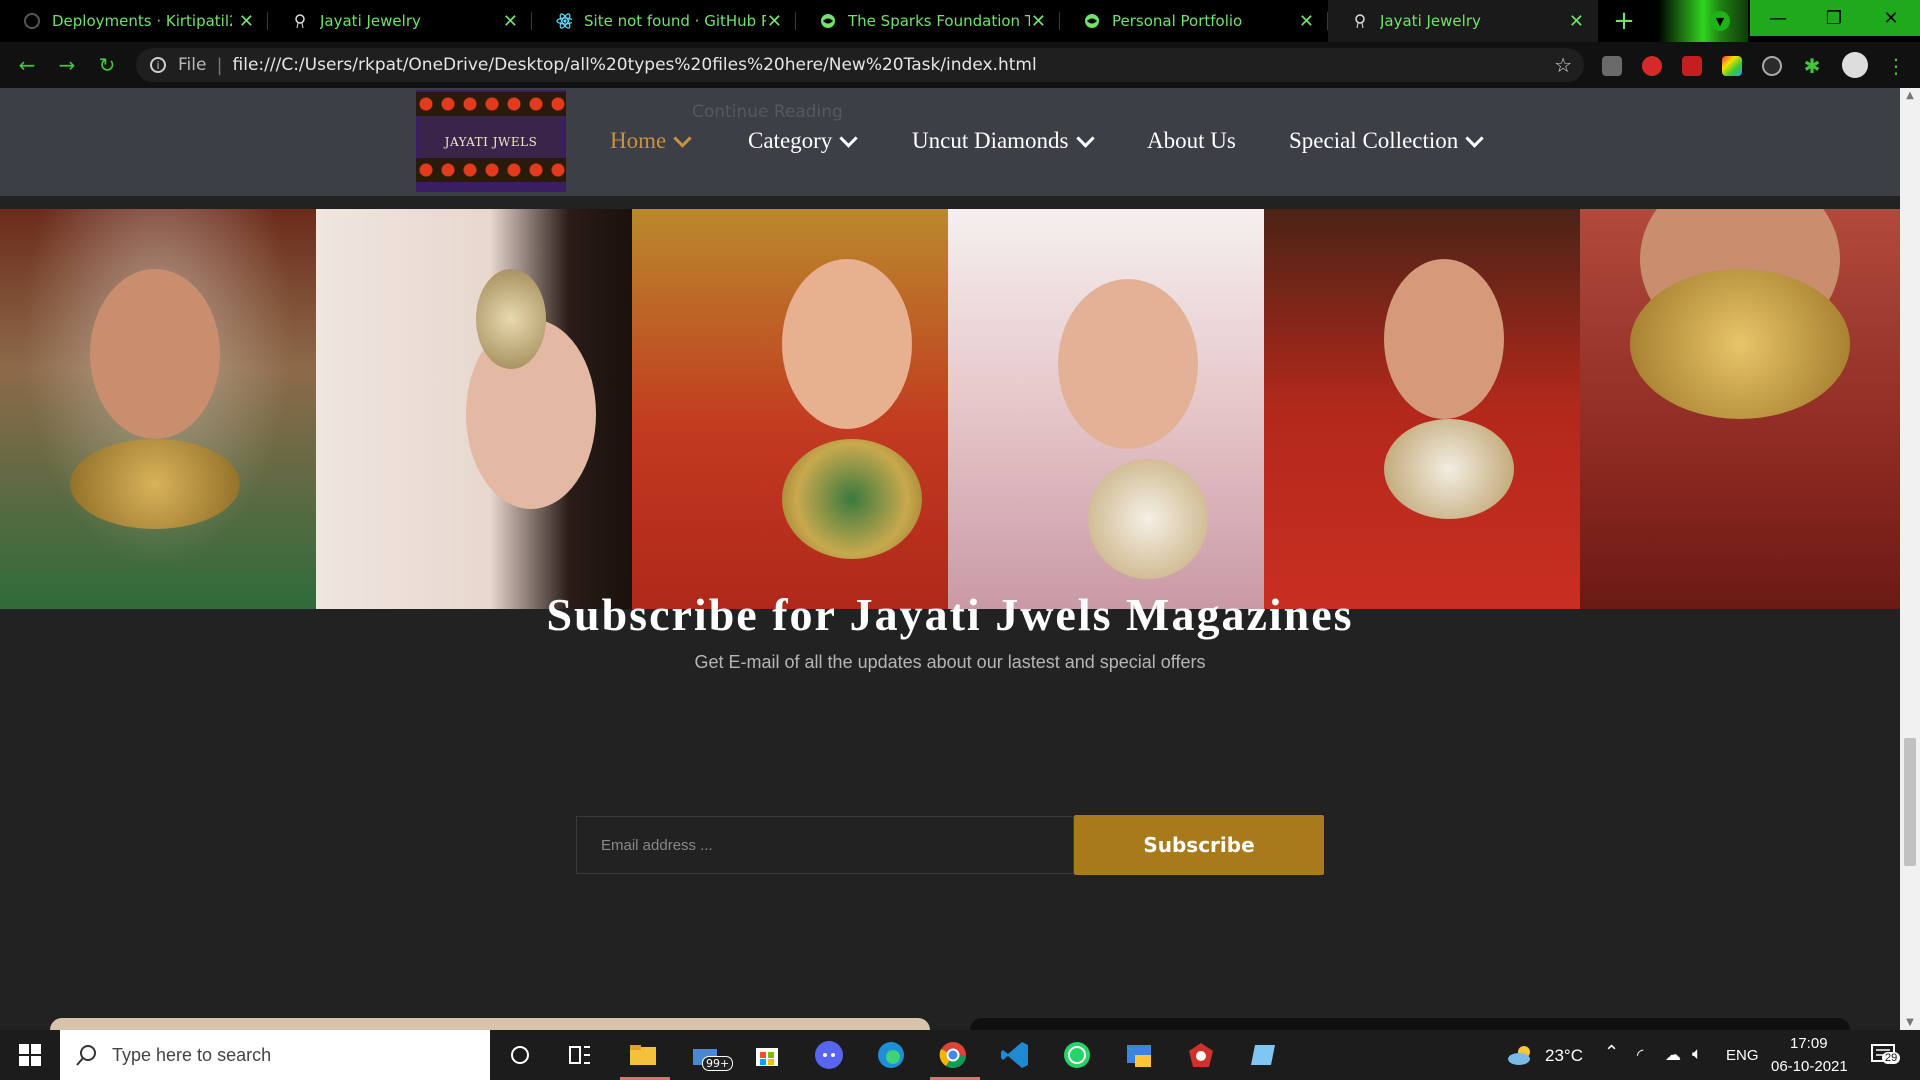  Describe the element at coordinates (158, 65) in the screenshot. I see `info-icon: i` at that location.